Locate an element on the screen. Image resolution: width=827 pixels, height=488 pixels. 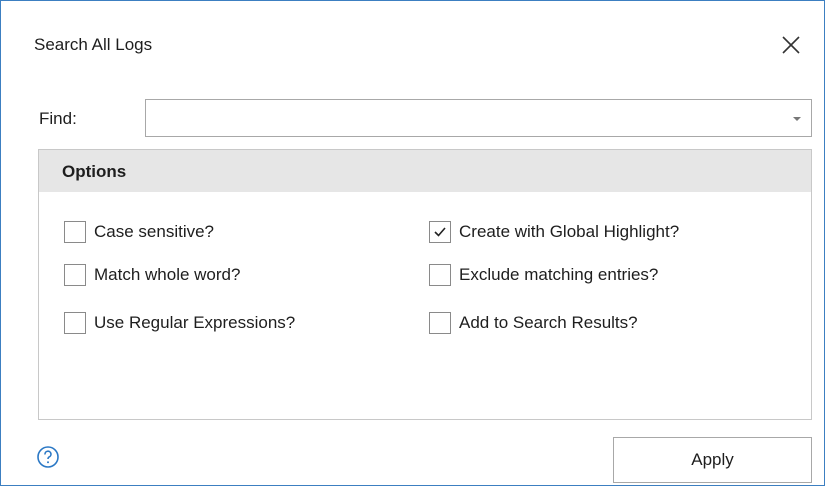
global-highlight-option: Create with Global Highlight? is located at coordinates (554, 232).